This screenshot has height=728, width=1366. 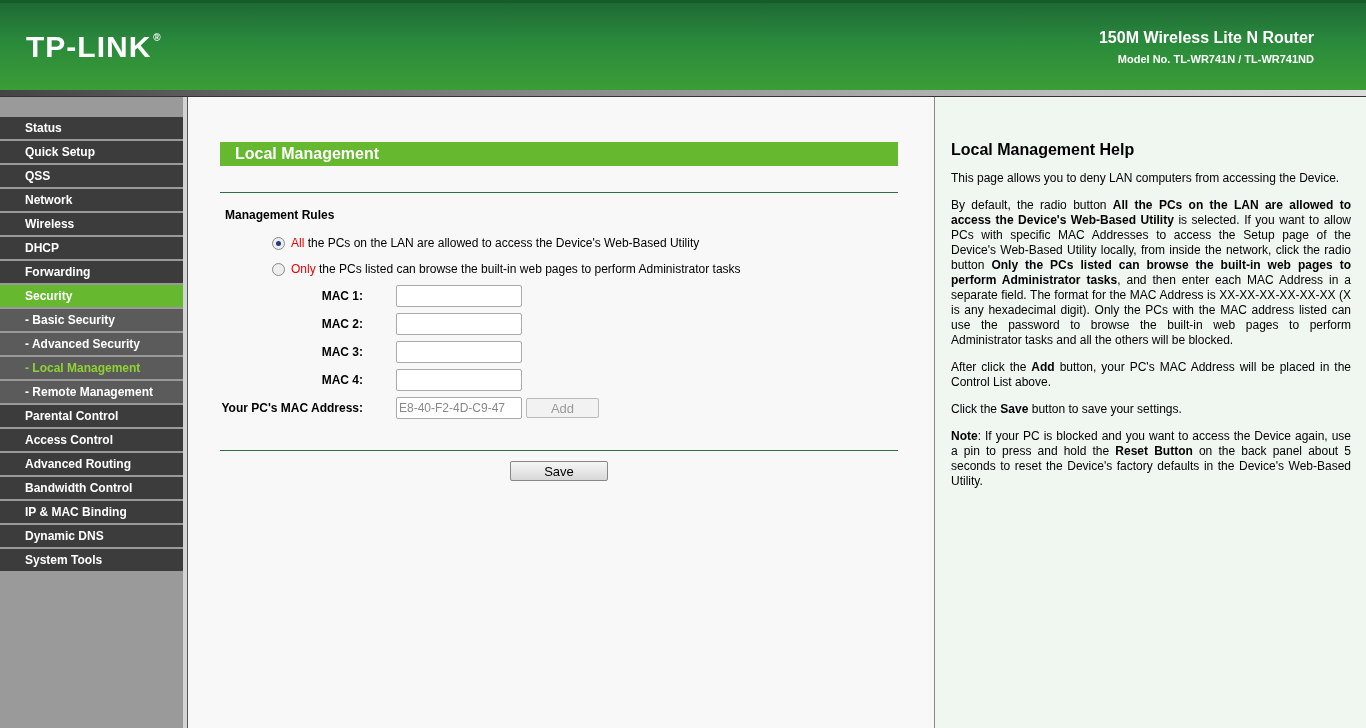 I want to click on help-text: After click the Add button, your PC's MAC Address will be placed in the Control List above., so click(x=1151, y=375).